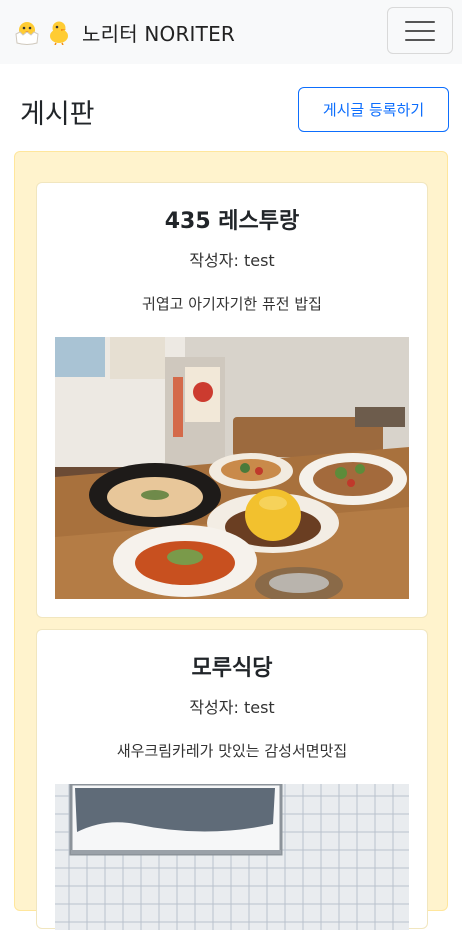 This screenshot has width=462, height=930. Describe the element at coordinates (57, 114) in the screenshot. I see `page-title: 게시판` at that location.